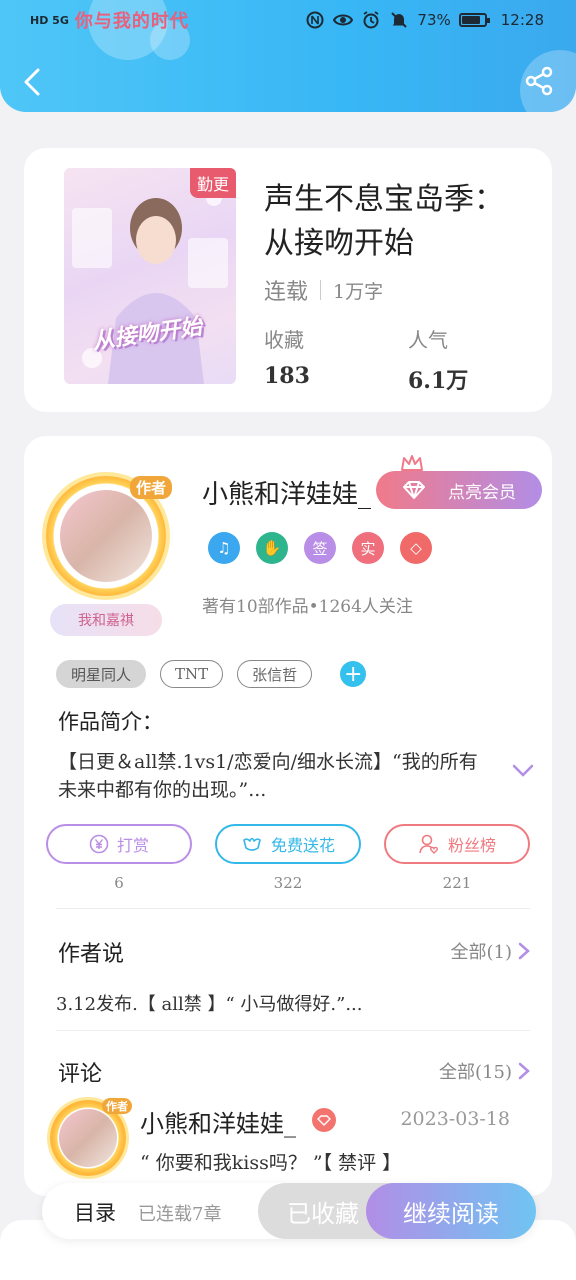 Image resolution: width=576 pixels, height=1280 pixels. What do you see at coordinates (323, 290) in the screenshot?
I see `book-meta: 连载 1万字` at bounding box center [323, 290].